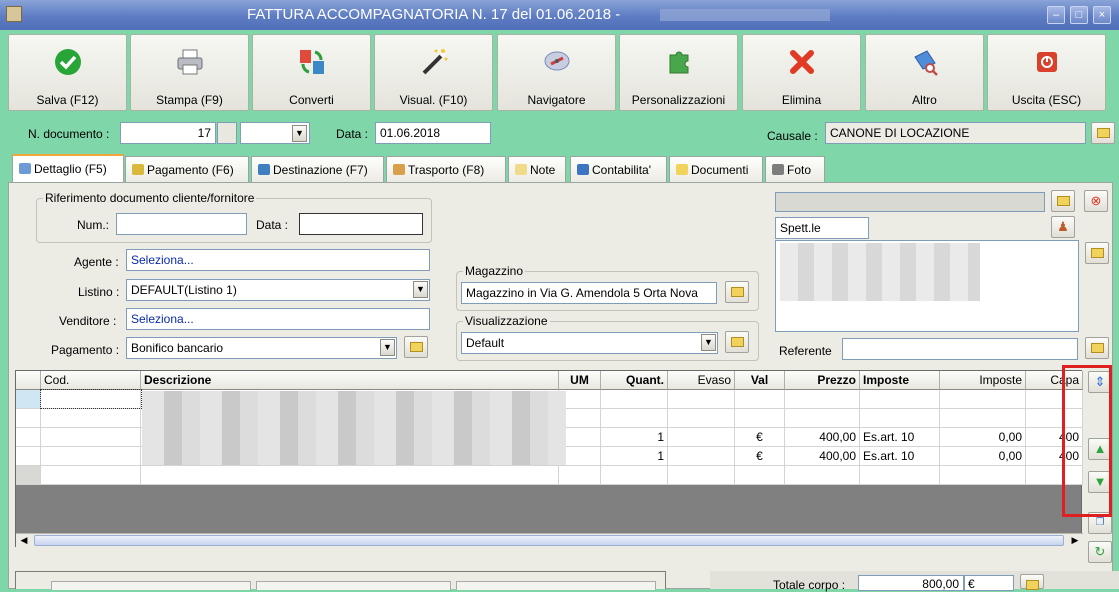 The image size is (1119, 592). I want to click on customer-folder-button, so click(1063, 201).